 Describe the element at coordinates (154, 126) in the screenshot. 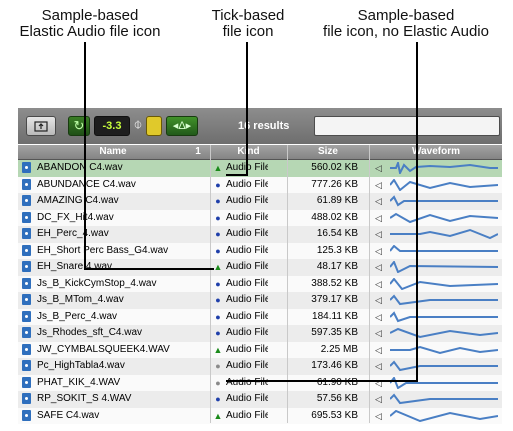

I see `grid-icon` at that location.